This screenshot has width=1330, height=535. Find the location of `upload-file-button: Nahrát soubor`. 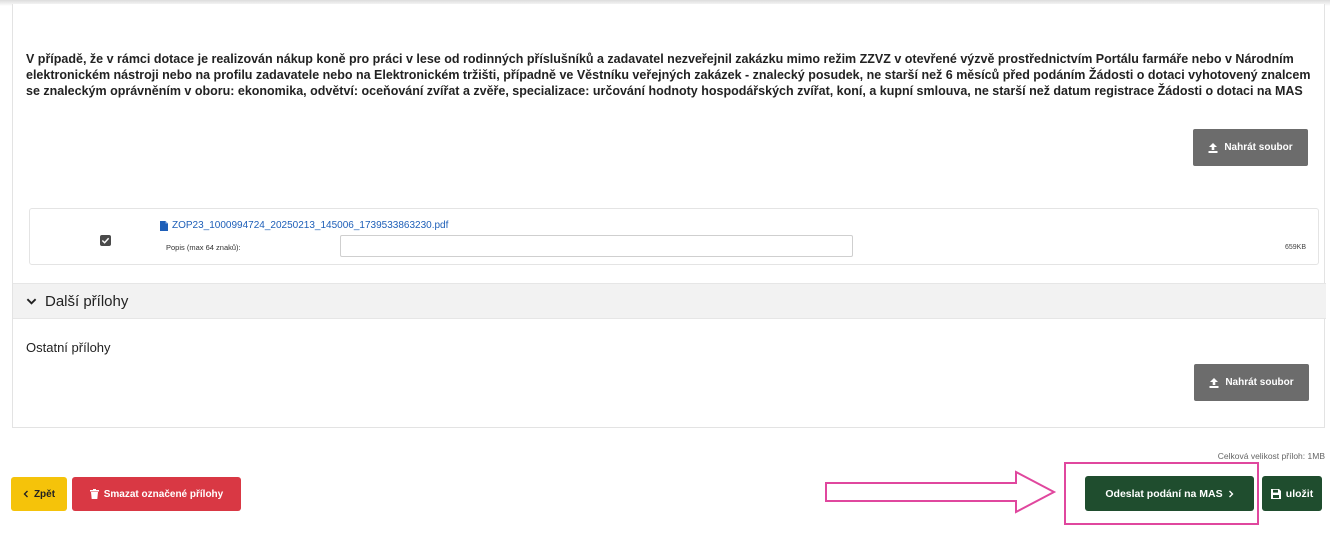

upload-file-button: Nahrát soubor is located at coordinates (1250, 147).